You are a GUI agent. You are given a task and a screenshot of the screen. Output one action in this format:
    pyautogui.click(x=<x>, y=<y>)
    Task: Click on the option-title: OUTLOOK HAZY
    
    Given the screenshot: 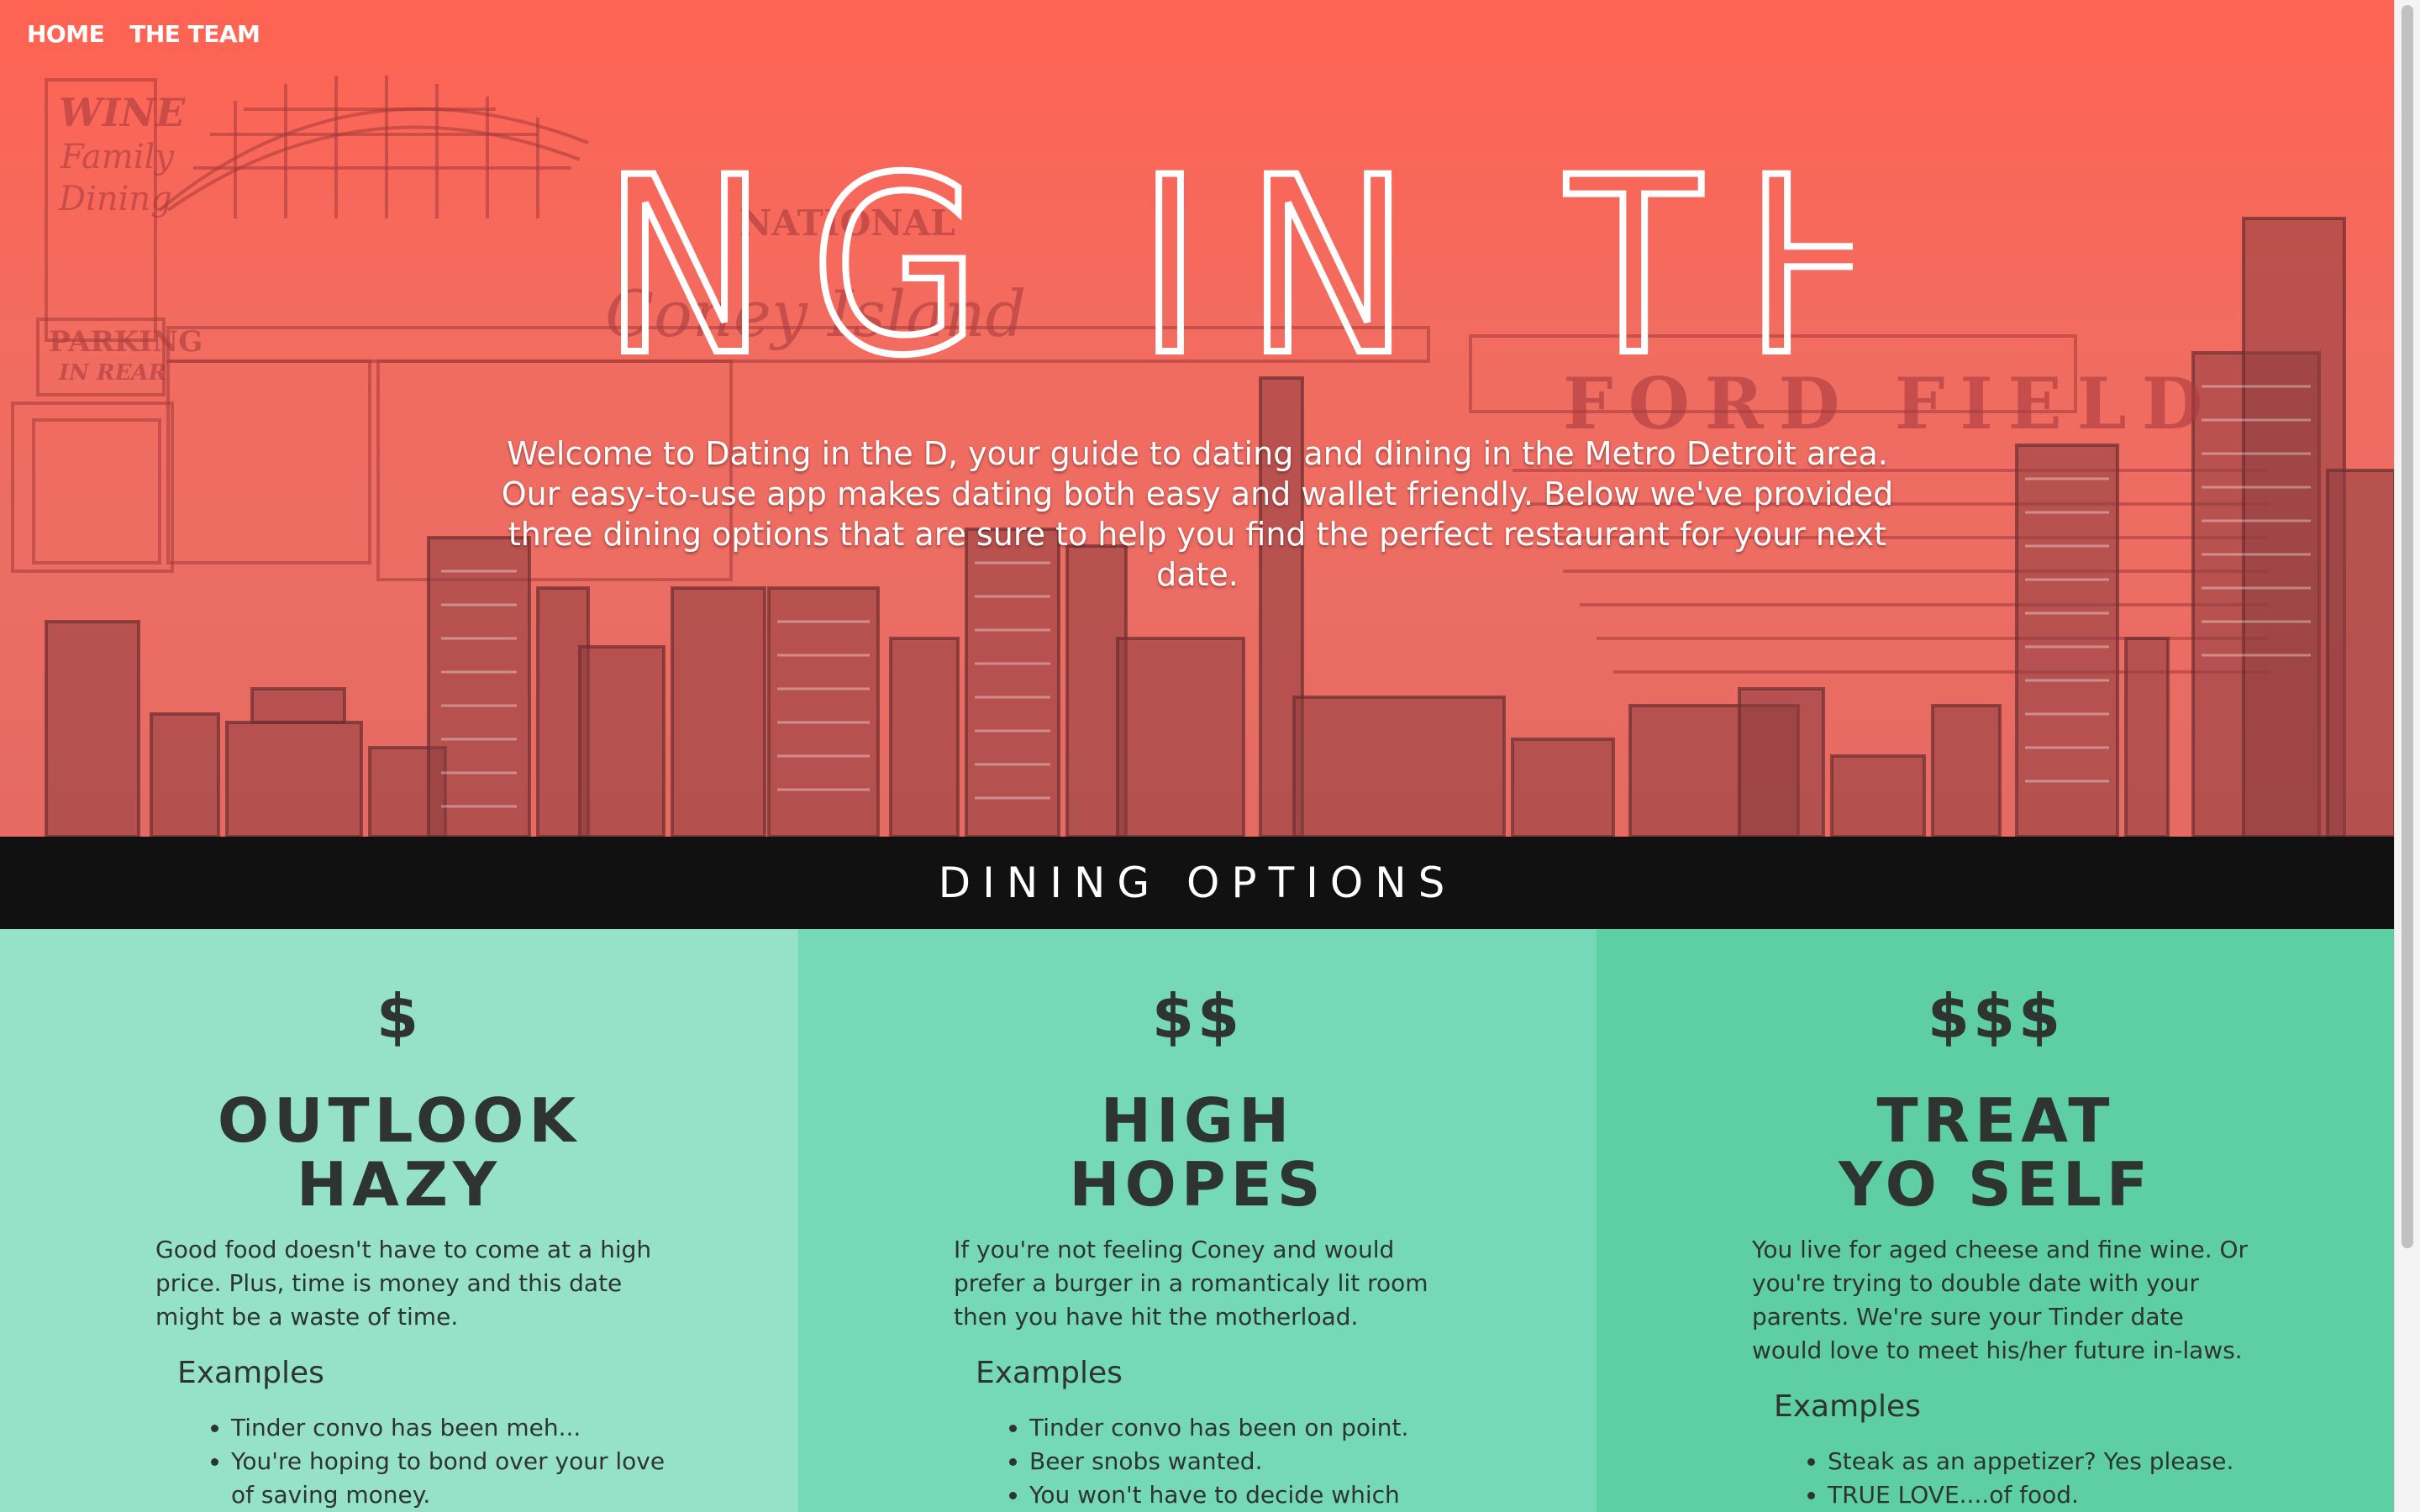 What is the action you would take?
    pyautogui.click(x=399, y=1152)
    